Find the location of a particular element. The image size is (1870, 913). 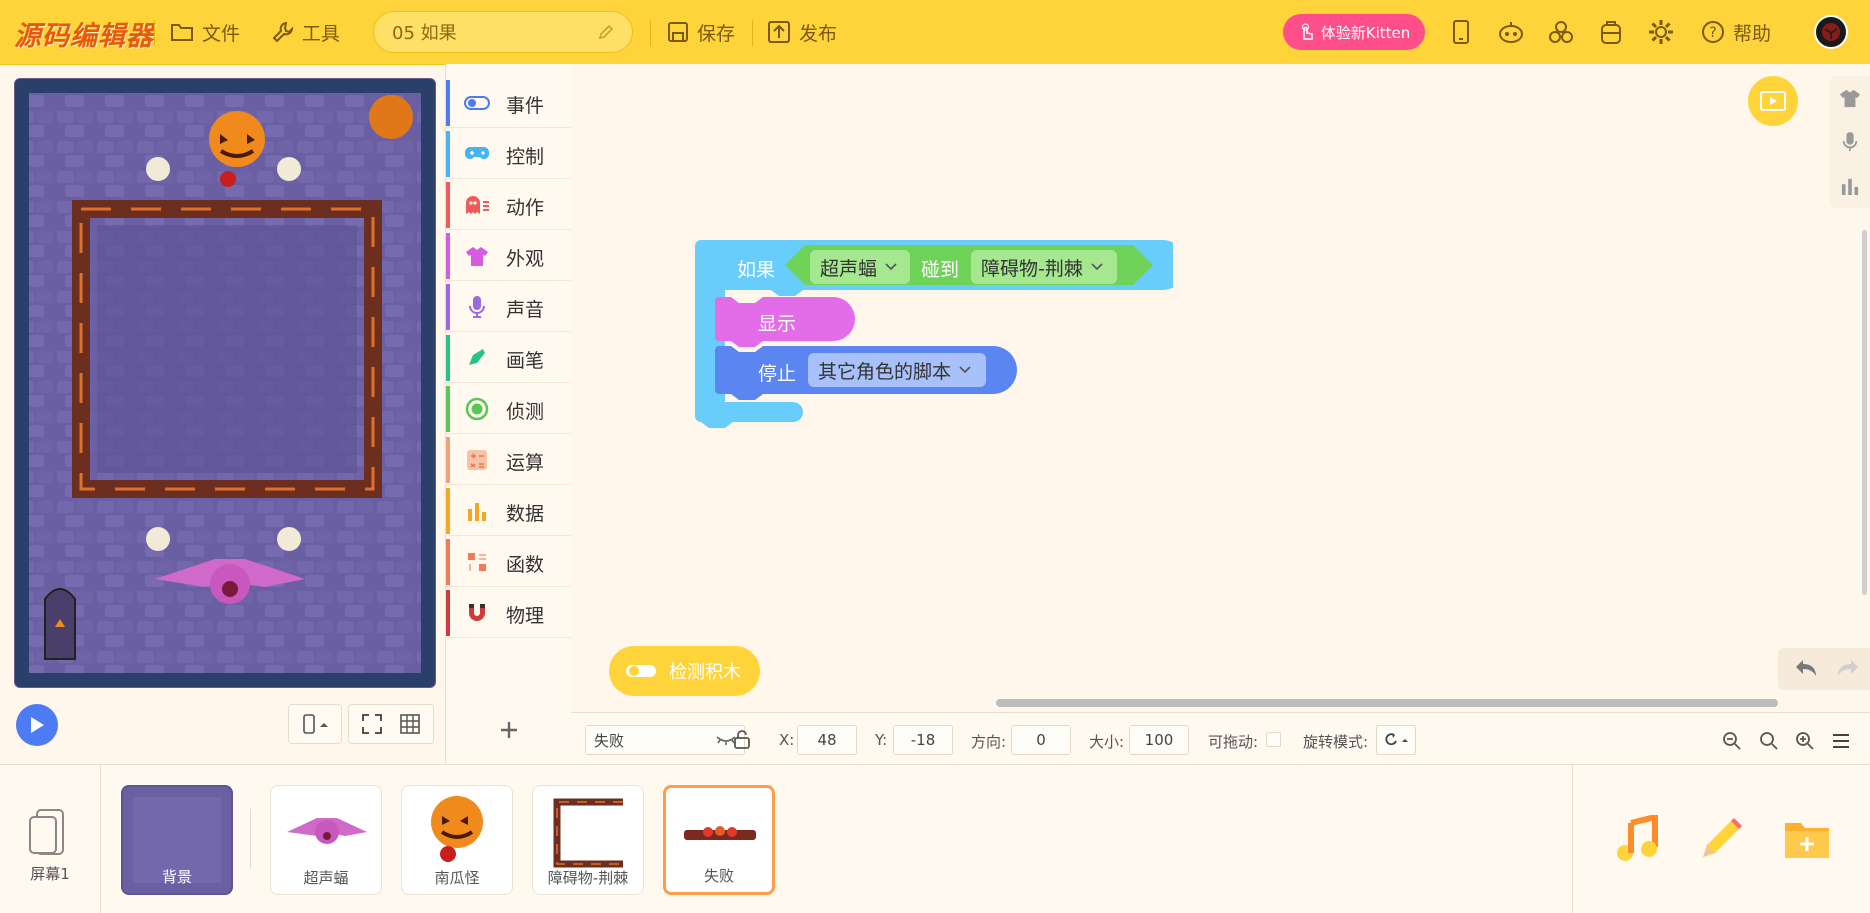

publish-label: 发布 is located at coordinates (818, 33).